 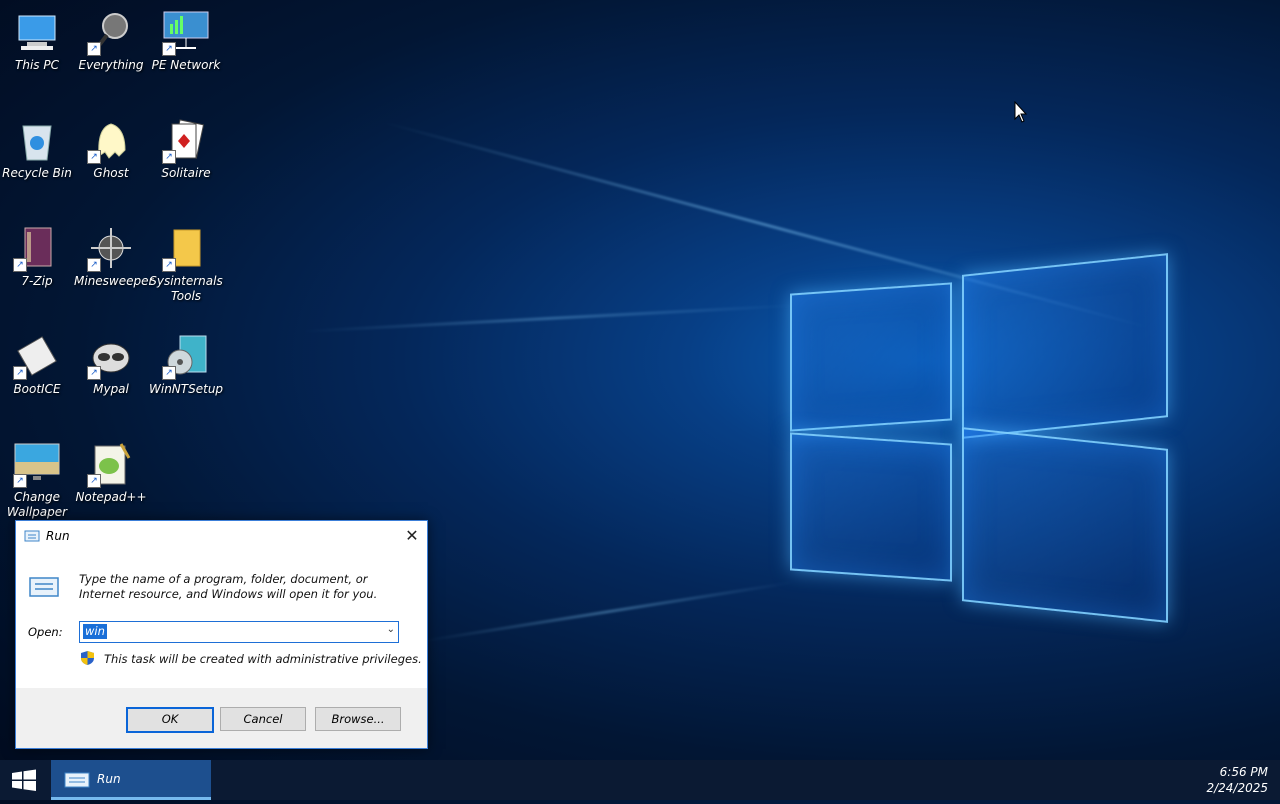 I want to click on computer-icon, so click(x=37, y=32).